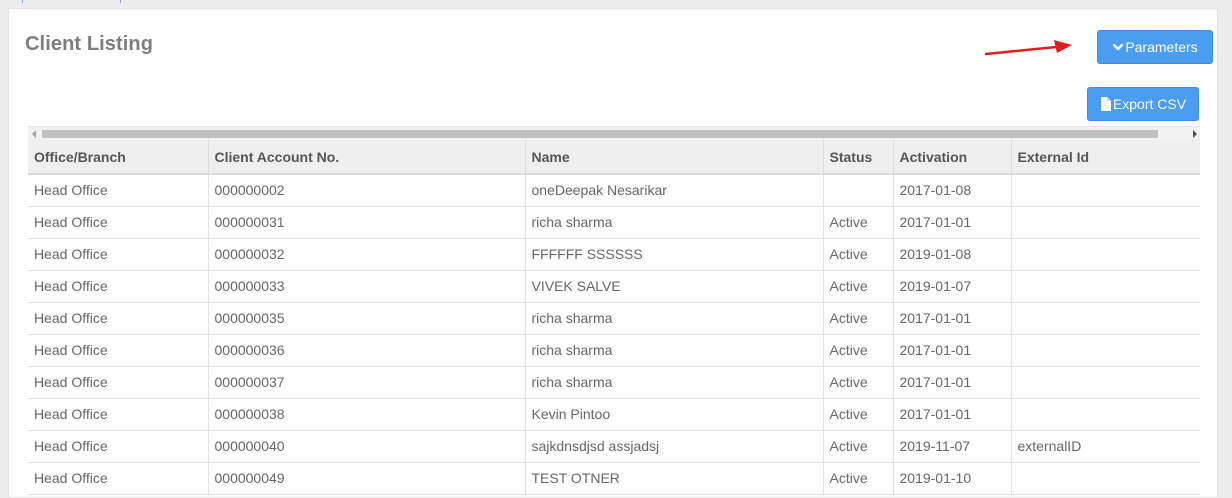  I want to click on export-csv-button: Export CSV, so click(1143, 104).